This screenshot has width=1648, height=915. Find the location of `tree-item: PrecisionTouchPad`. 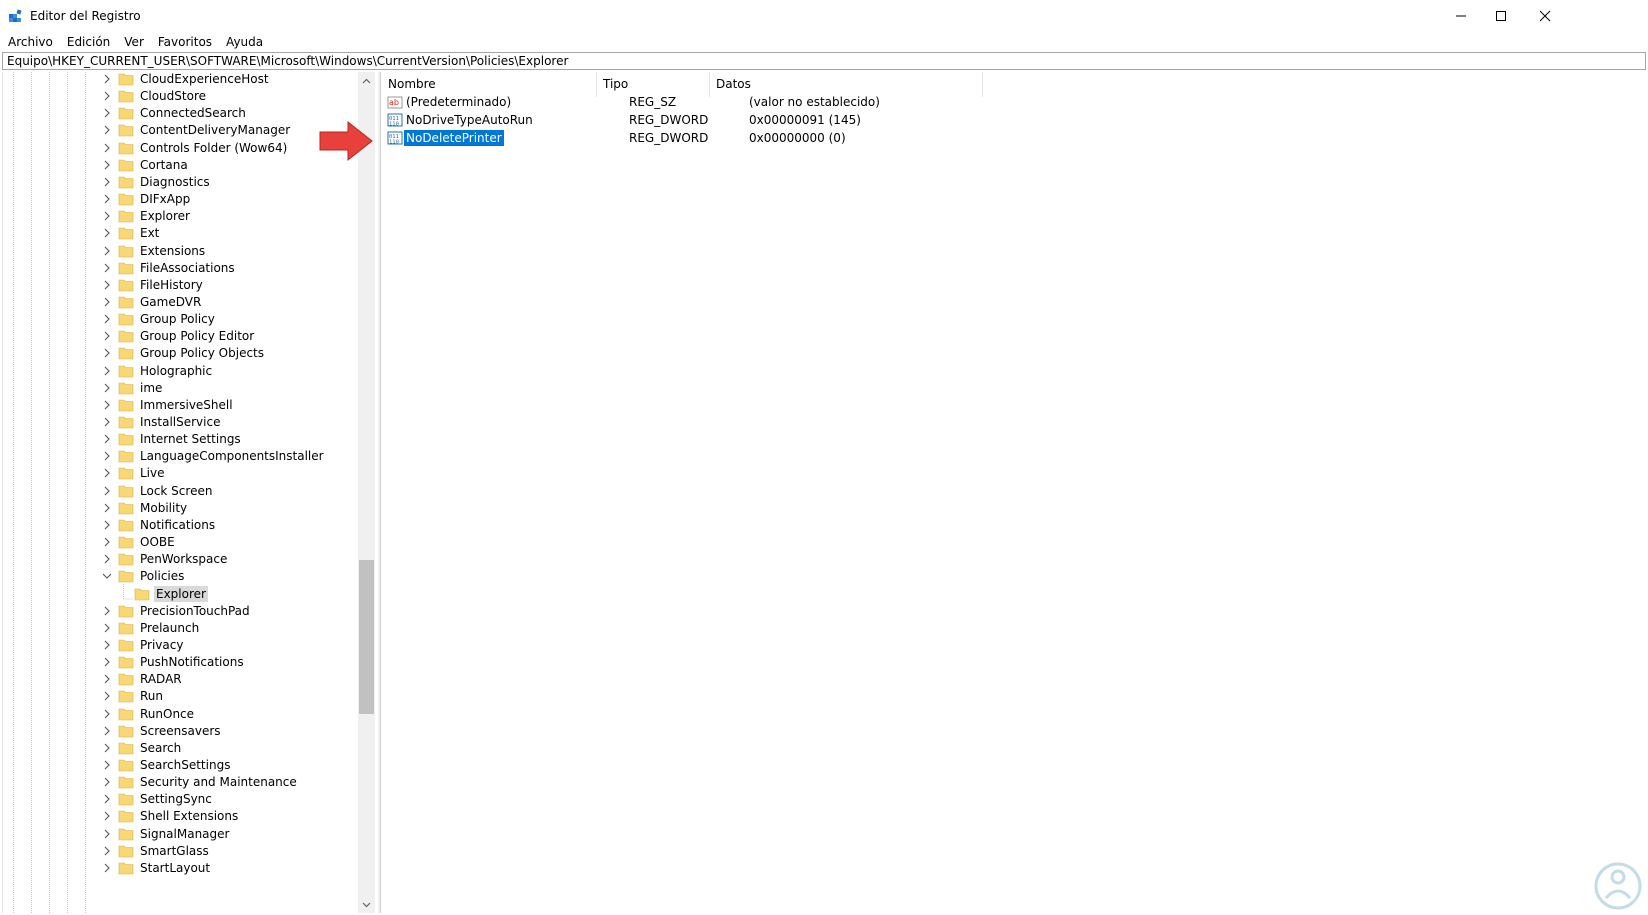

tree-item: PrecisionTouchPad is located at coordinates (180, 611).